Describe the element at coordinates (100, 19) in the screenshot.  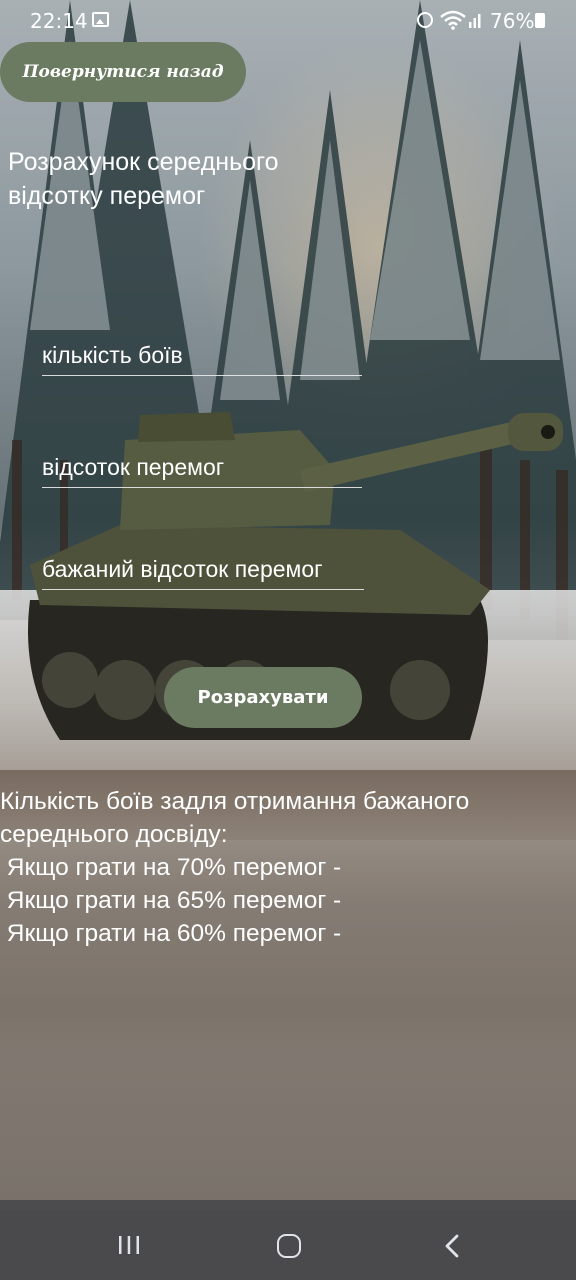
I see `gallery-icon` at that location.